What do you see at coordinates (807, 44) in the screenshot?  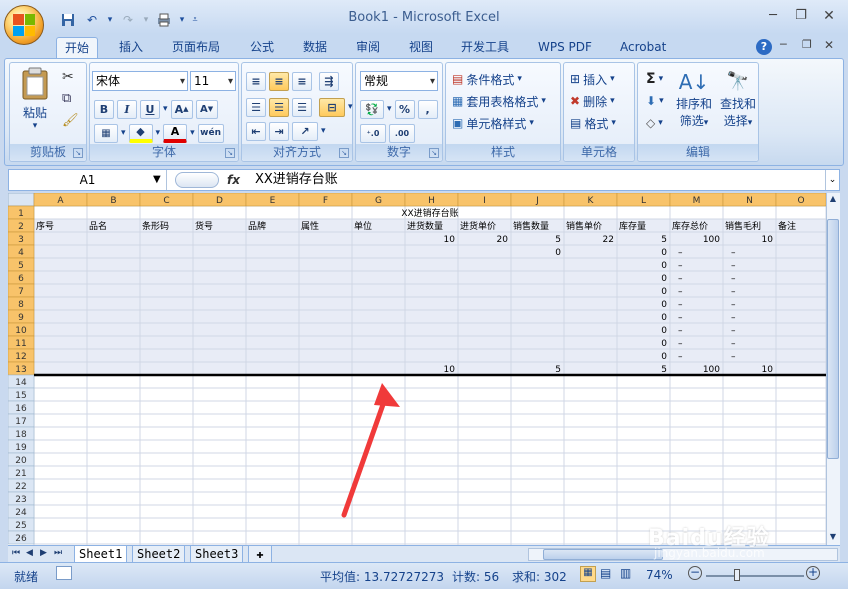 I see `doc-restore-icon: ❐` at bounding box center [807, 44].